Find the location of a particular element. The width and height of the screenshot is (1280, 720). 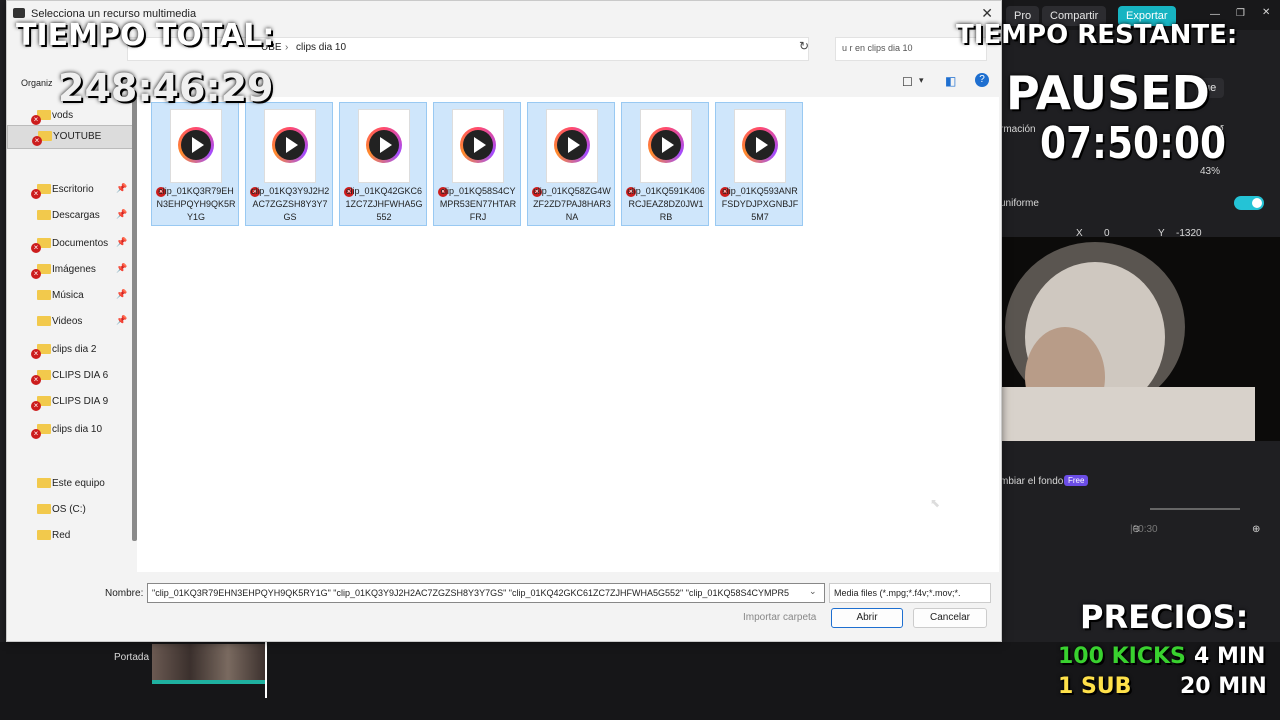

nav-item: × clips dia 2 is located at coordinates (69, 350).